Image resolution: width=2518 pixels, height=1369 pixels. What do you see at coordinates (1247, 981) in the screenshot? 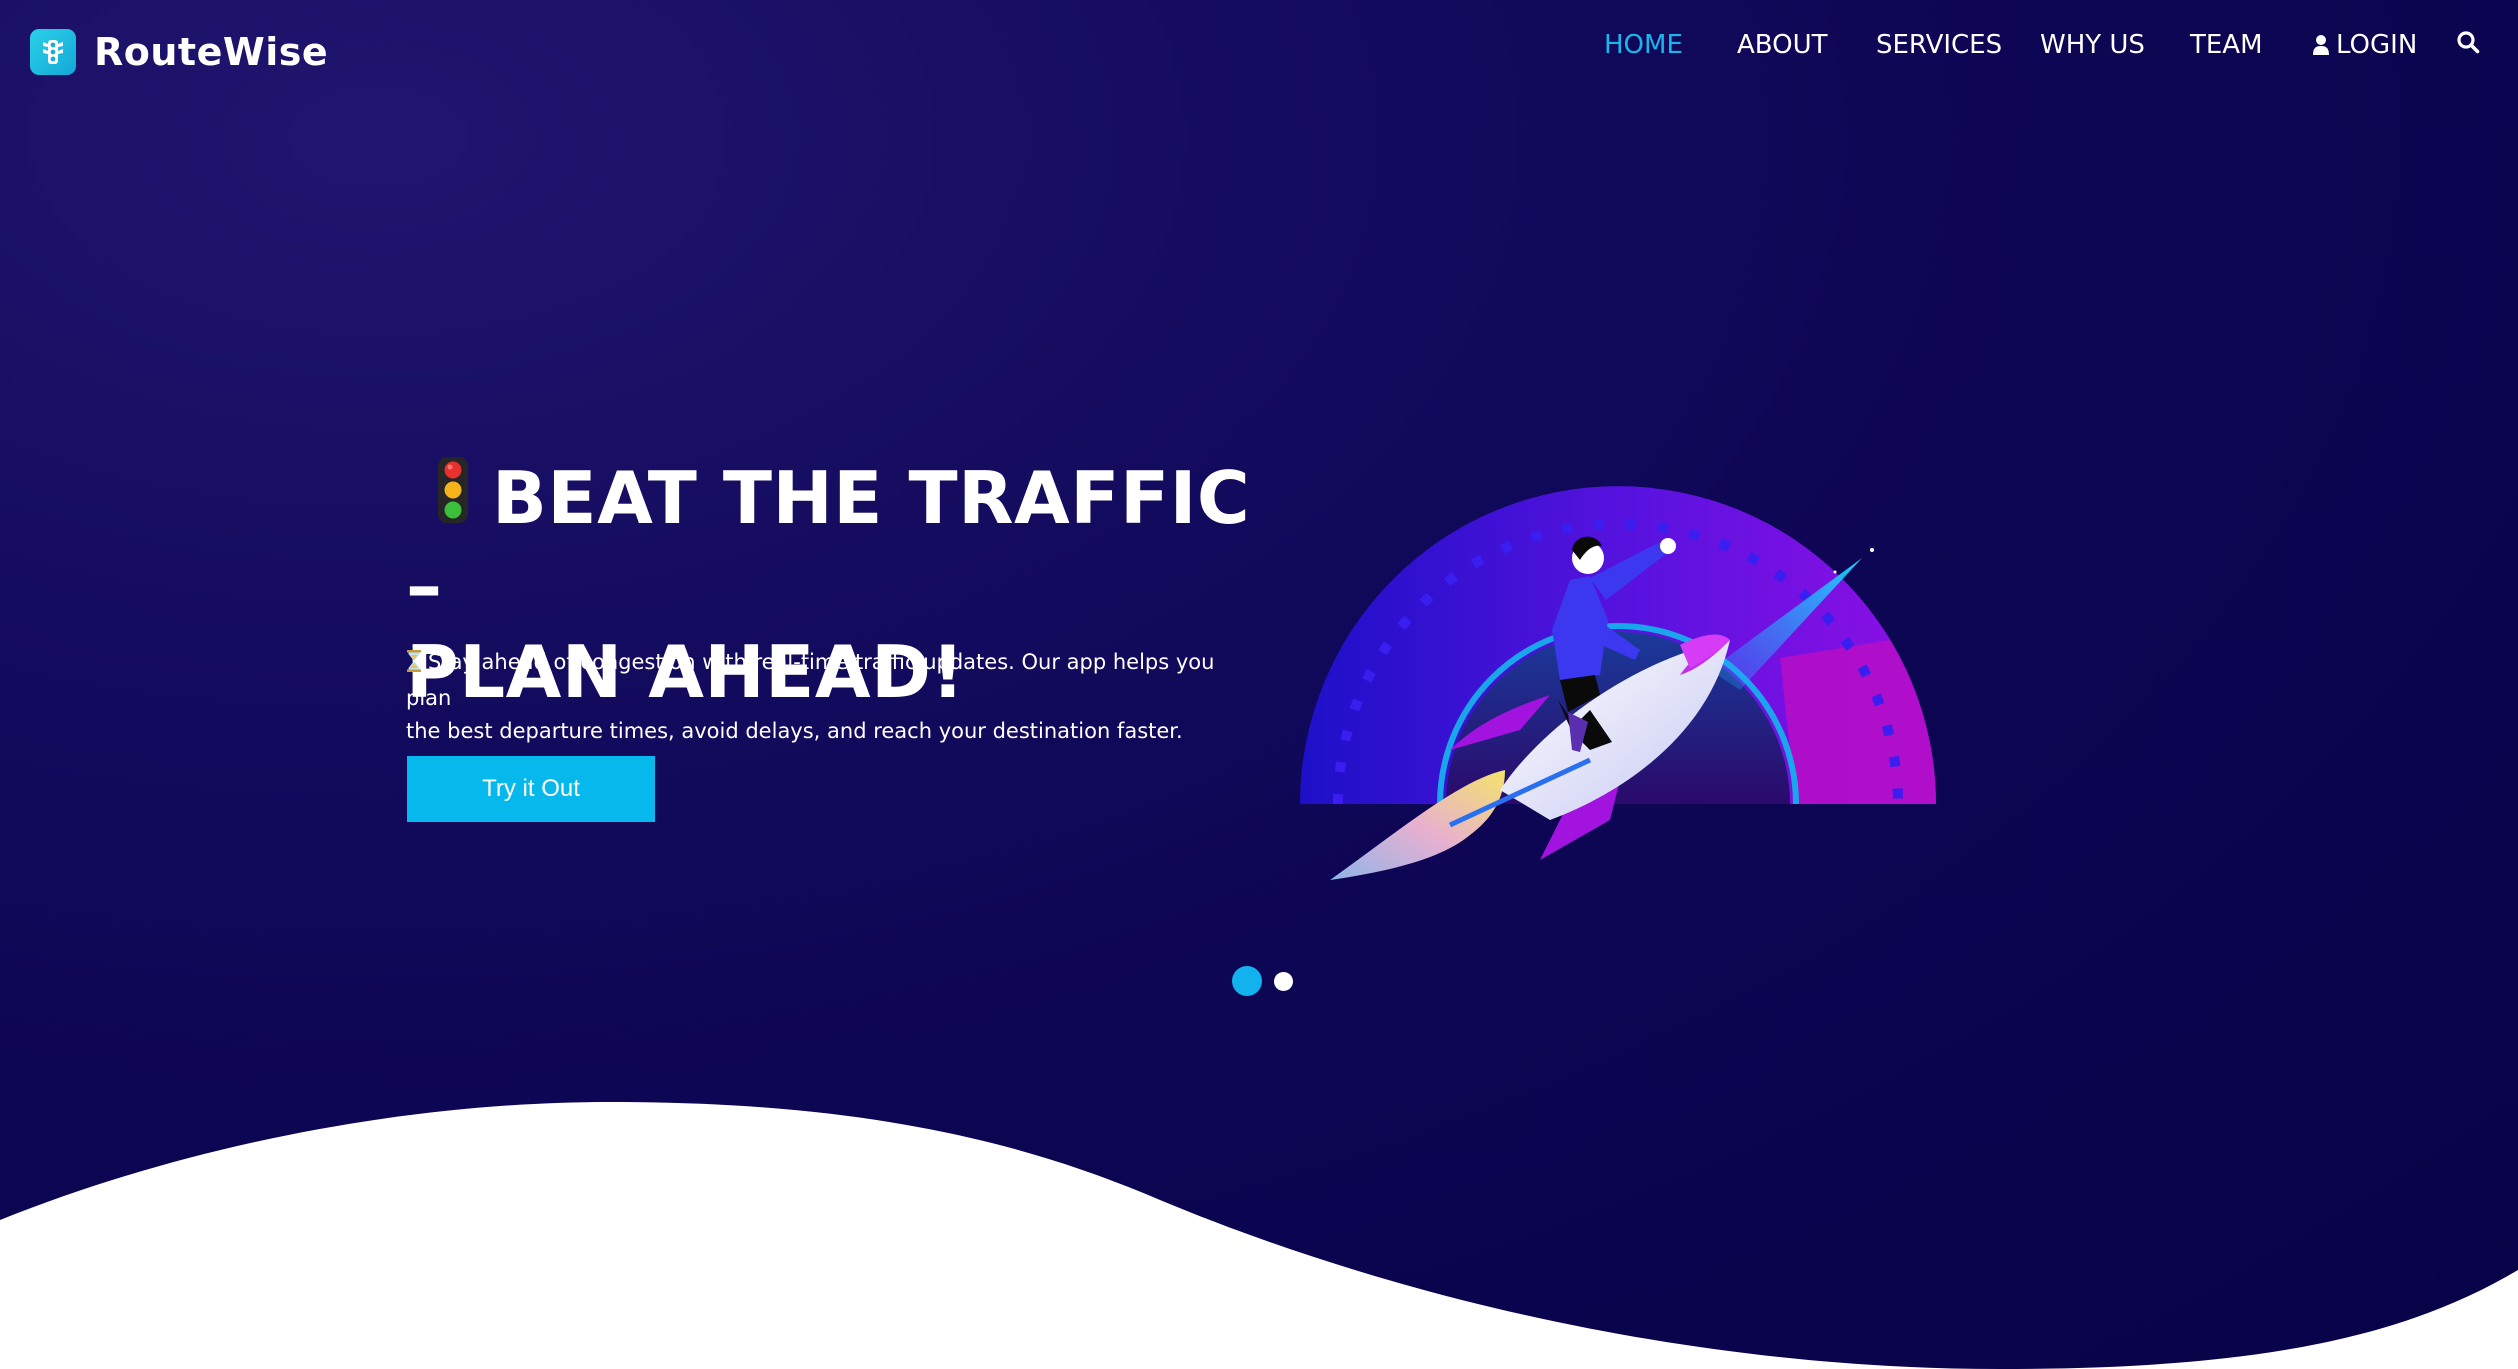
I see `carousel-dot-active` at bounding box center [1247, 981].